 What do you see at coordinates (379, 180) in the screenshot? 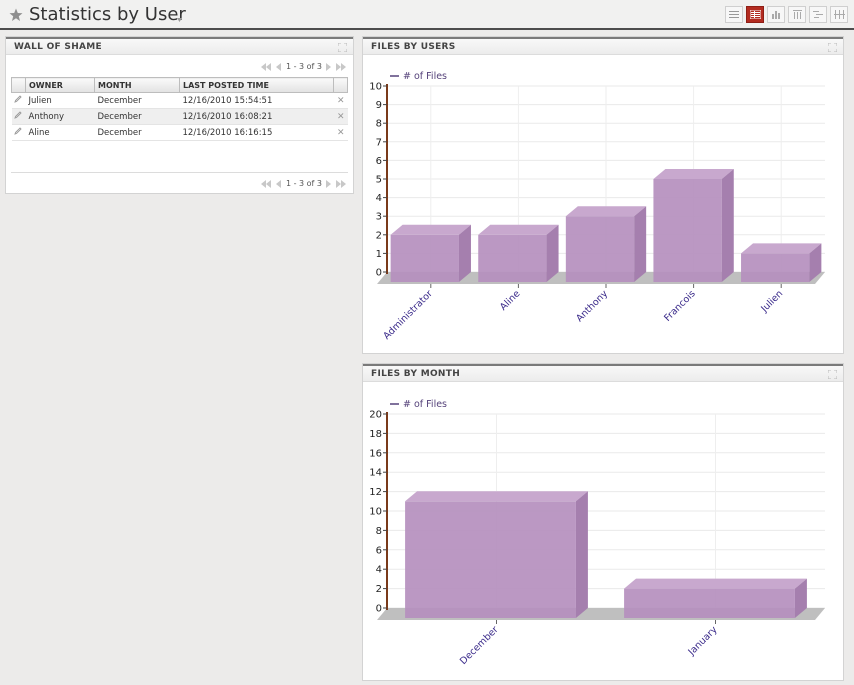
I see `y-tick-label: 5` at bounding box center [379, 180].